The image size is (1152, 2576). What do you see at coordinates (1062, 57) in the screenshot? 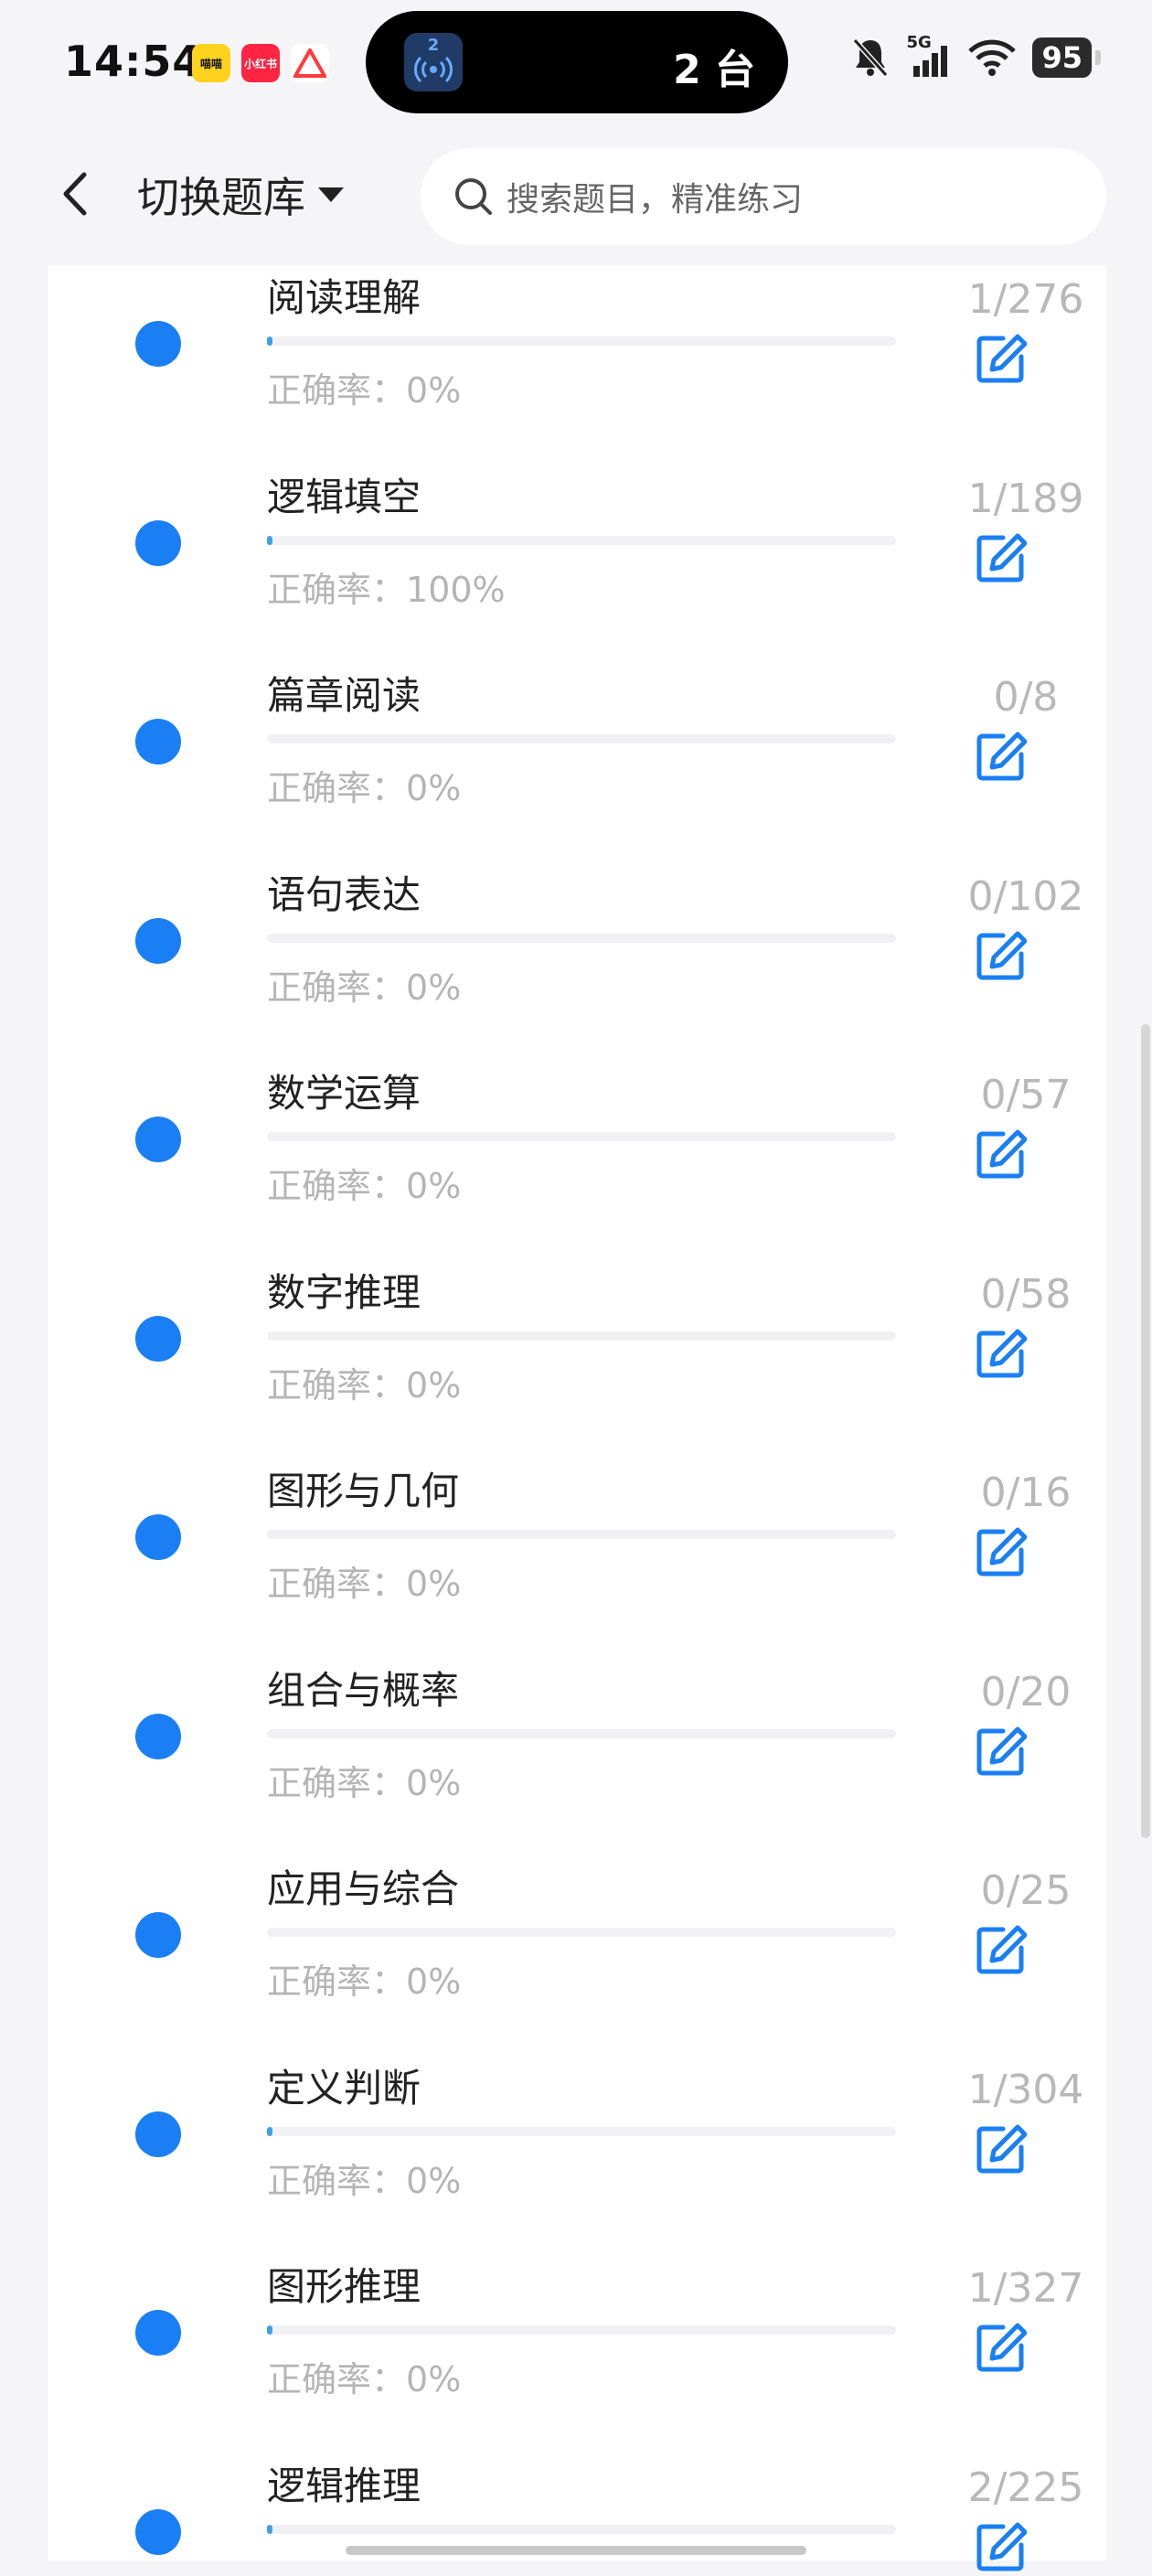
I see `battery-level: 95` at bounding box center [1062, 57].